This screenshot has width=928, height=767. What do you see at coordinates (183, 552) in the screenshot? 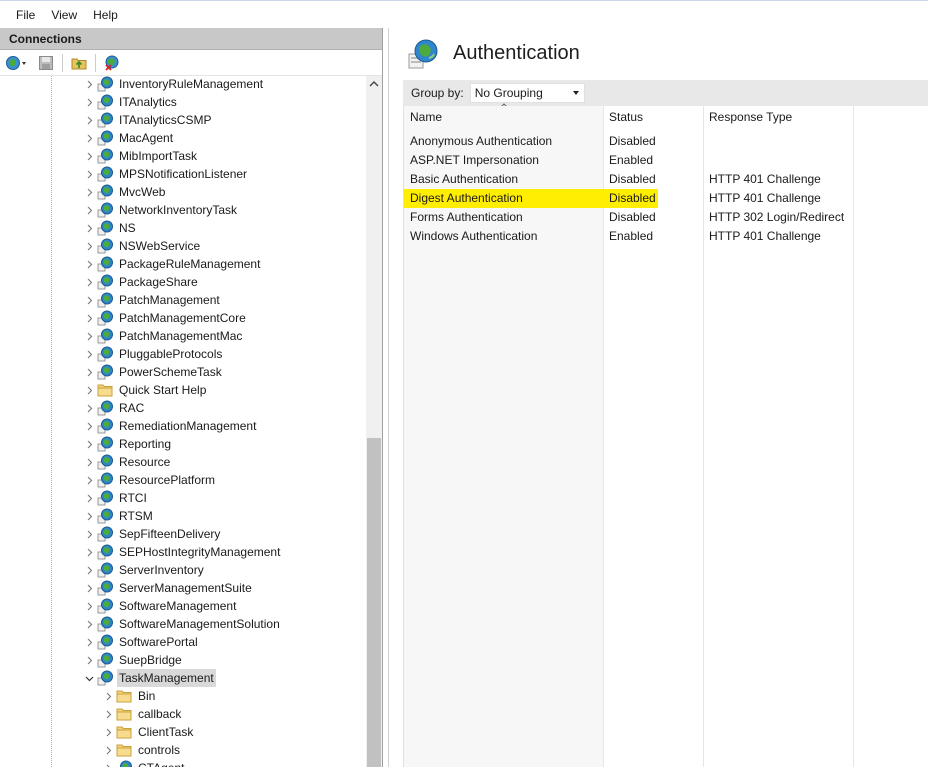
I see `tree-item: SEPHostIntegrityManagement` at bounding box center [183, 552].